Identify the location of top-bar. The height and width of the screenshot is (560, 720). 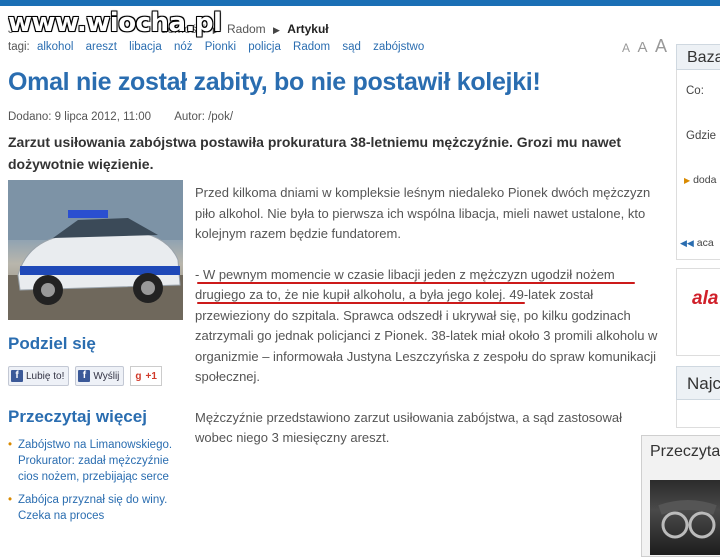
(360, 3).